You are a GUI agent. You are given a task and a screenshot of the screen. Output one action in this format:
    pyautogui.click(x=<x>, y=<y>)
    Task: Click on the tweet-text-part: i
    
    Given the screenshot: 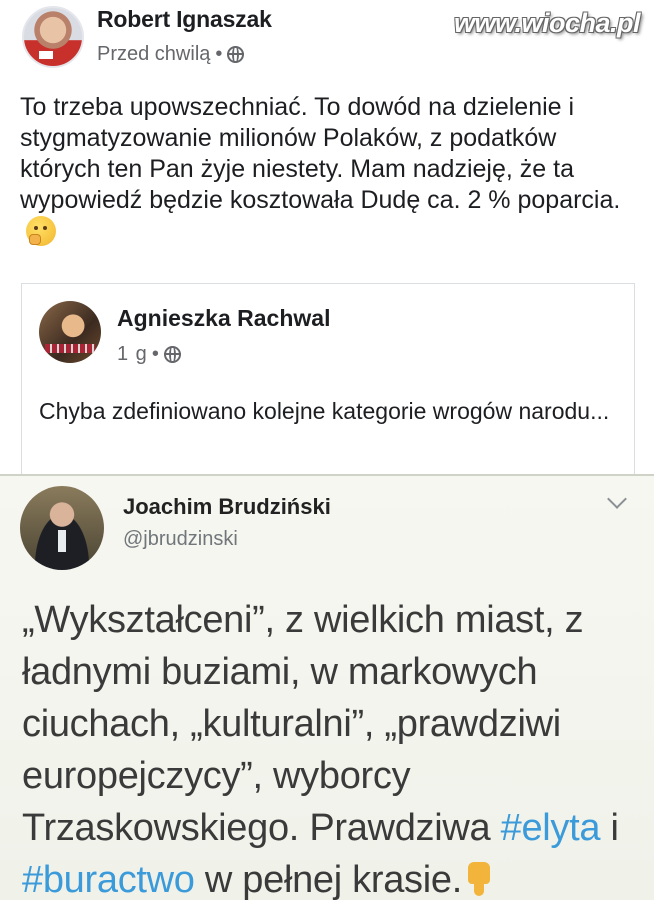 What is the action you would take?
    pyautogui.click(x=609, y=828)
    